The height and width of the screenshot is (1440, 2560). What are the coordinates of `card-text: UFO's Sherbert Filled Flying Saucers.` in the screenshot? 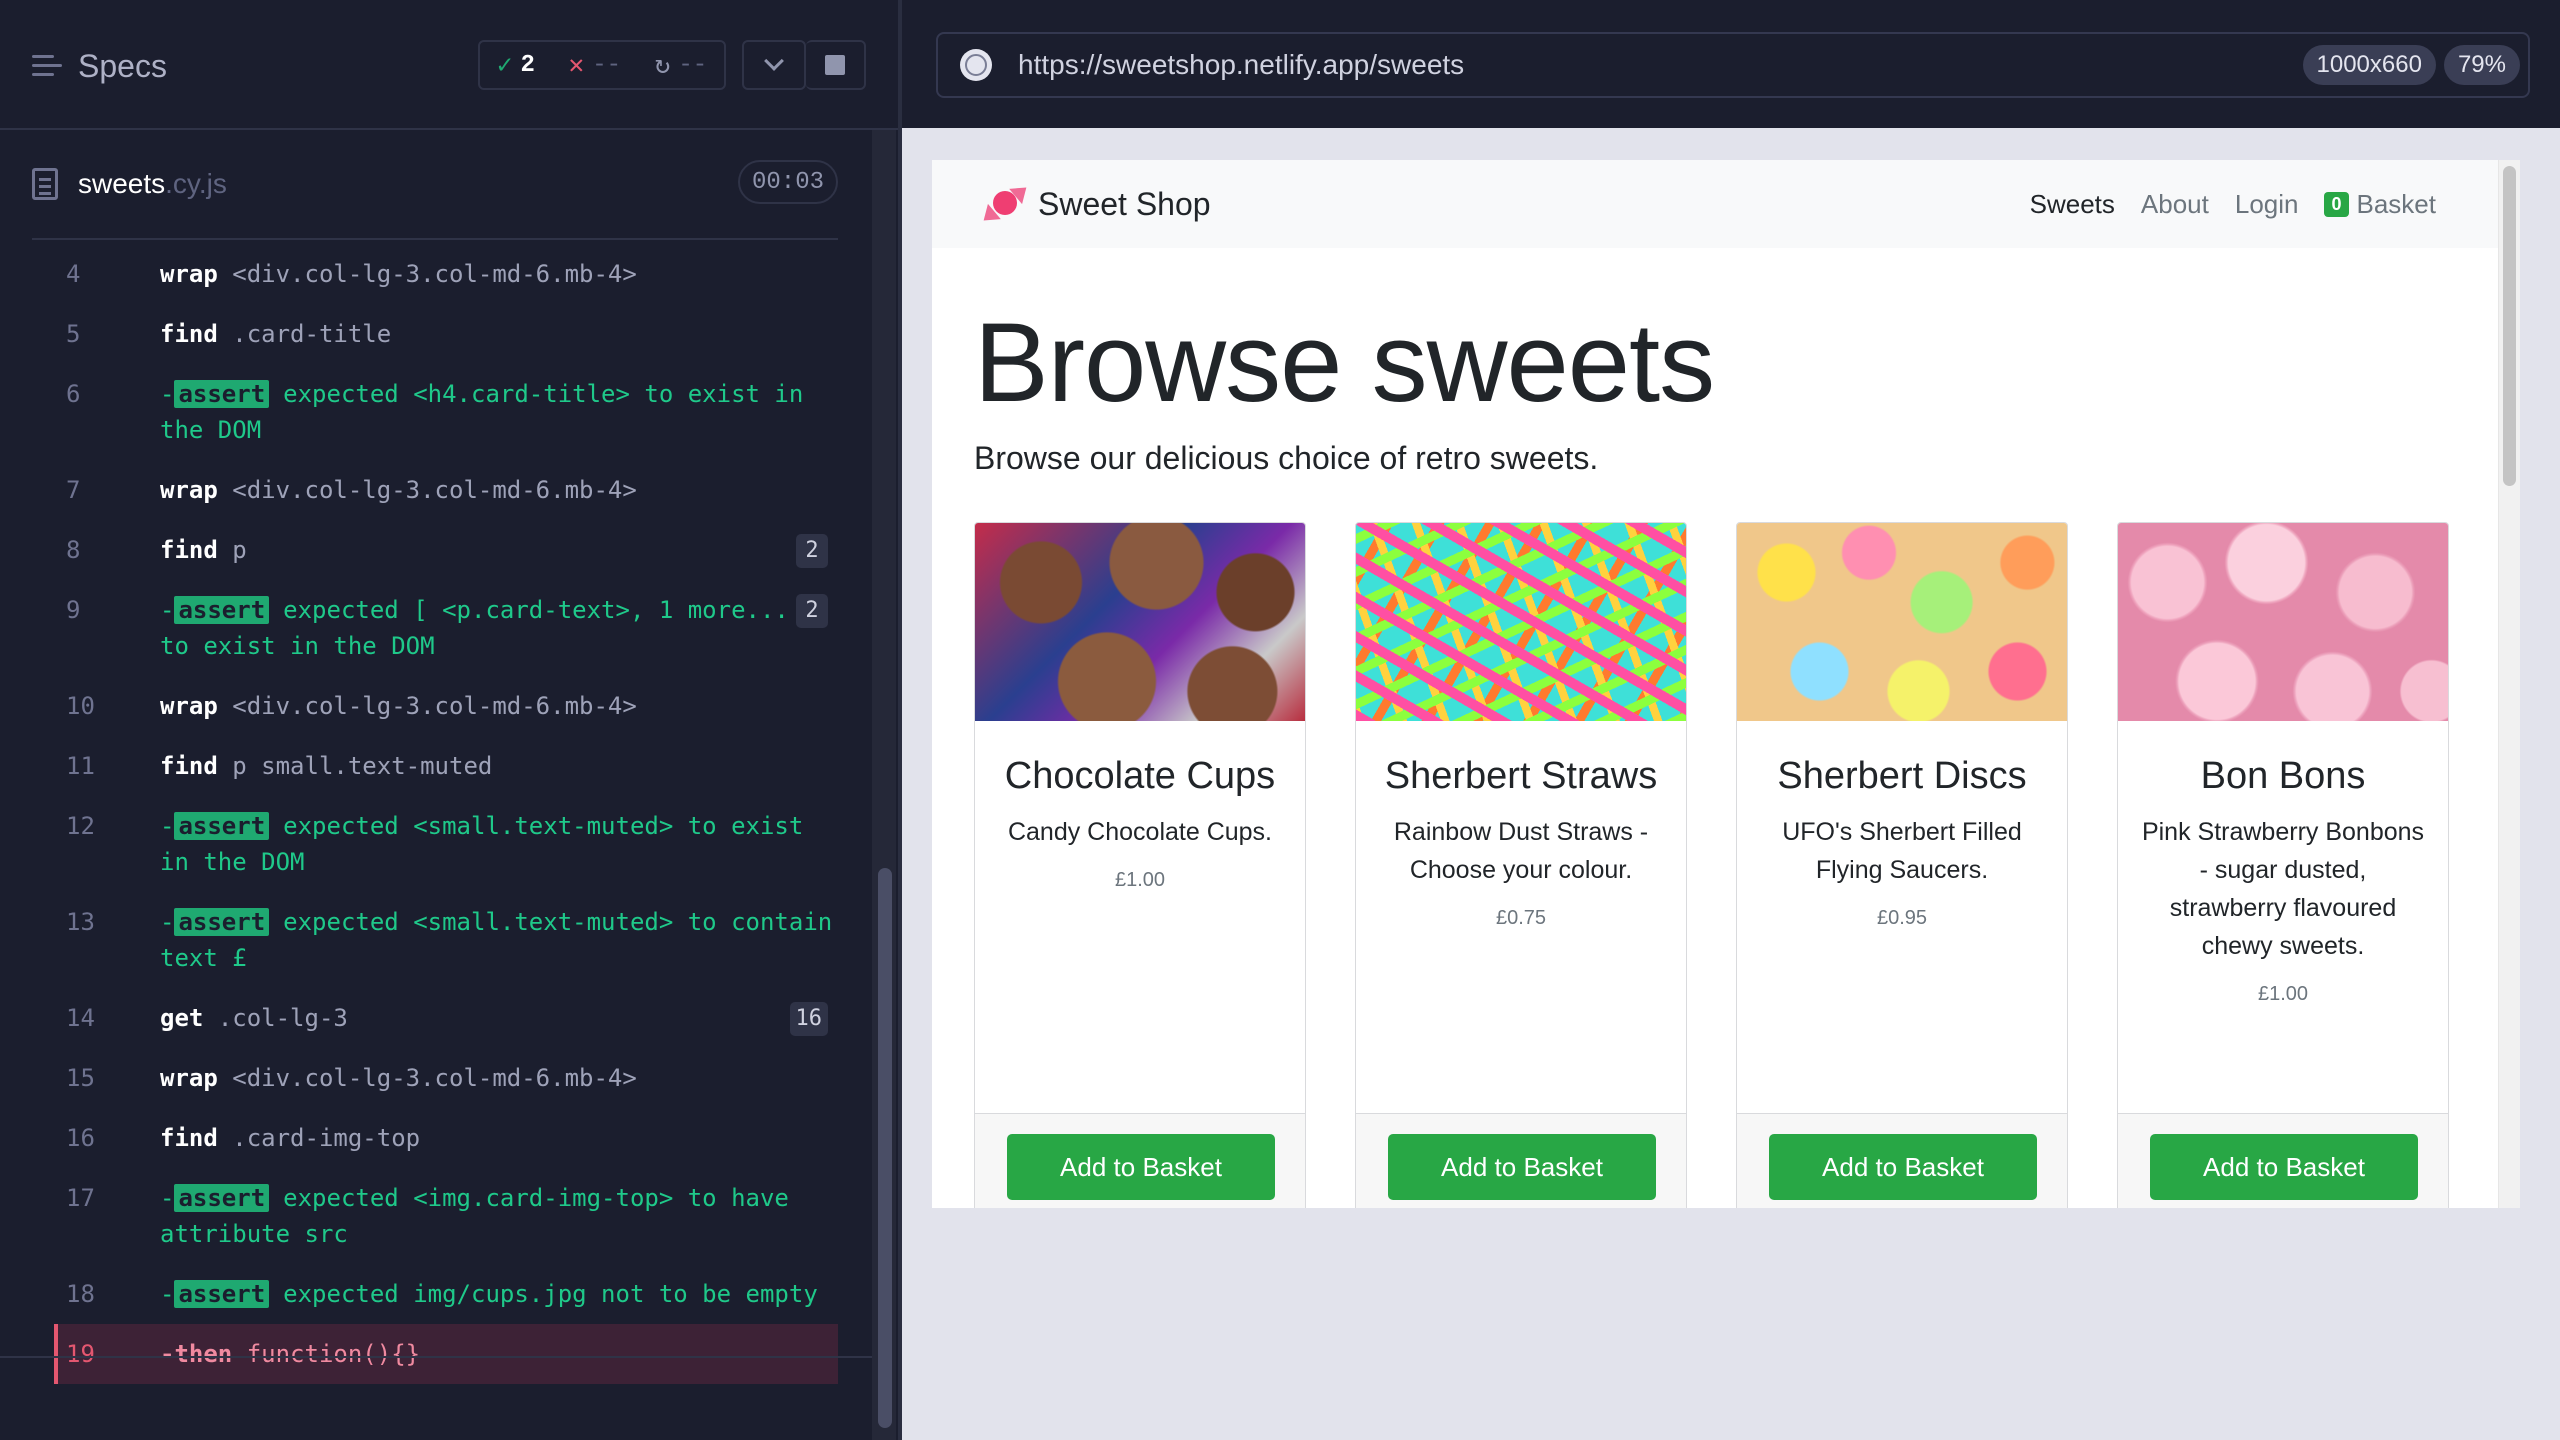 It's located at (1902, 851).